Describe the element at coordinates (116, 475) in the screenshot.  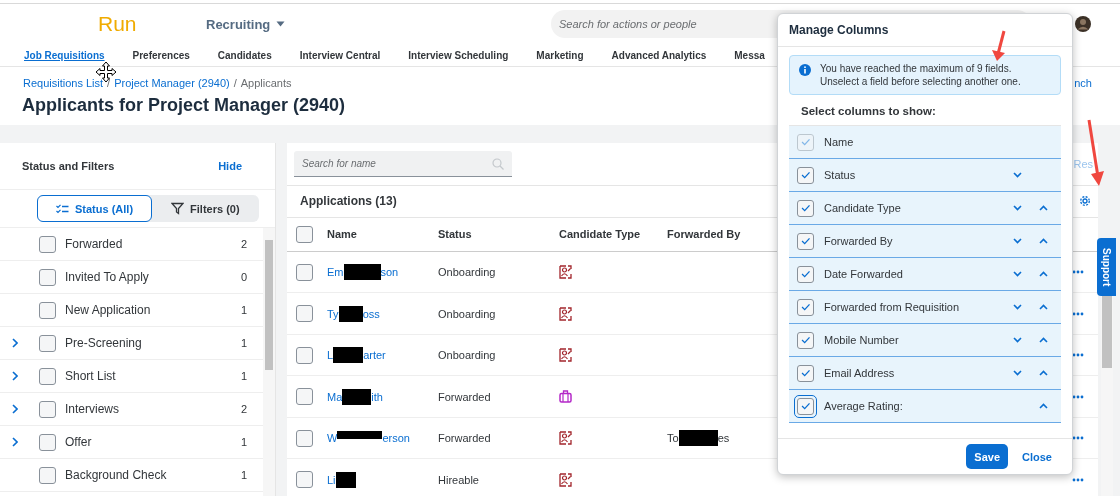
I see `status-label: Background Check` at that location.